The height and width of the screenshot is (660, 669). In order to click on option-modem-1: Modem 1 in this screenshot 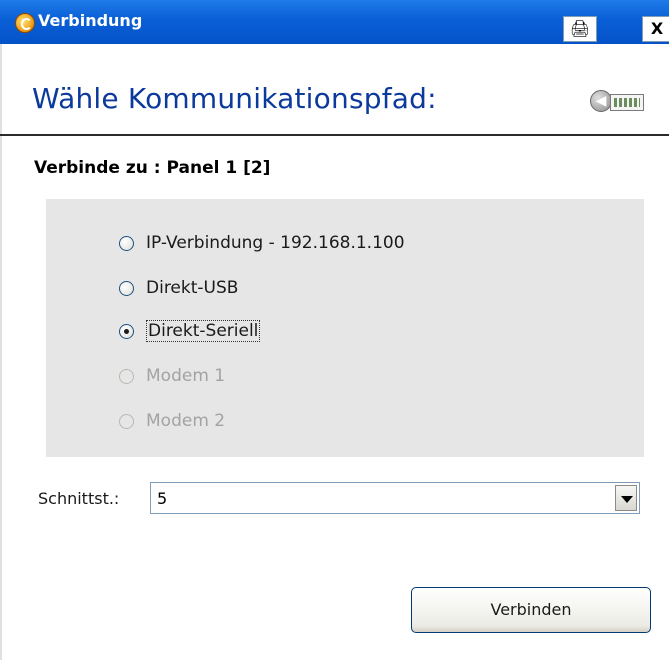, I will do `click(172, 376)`.